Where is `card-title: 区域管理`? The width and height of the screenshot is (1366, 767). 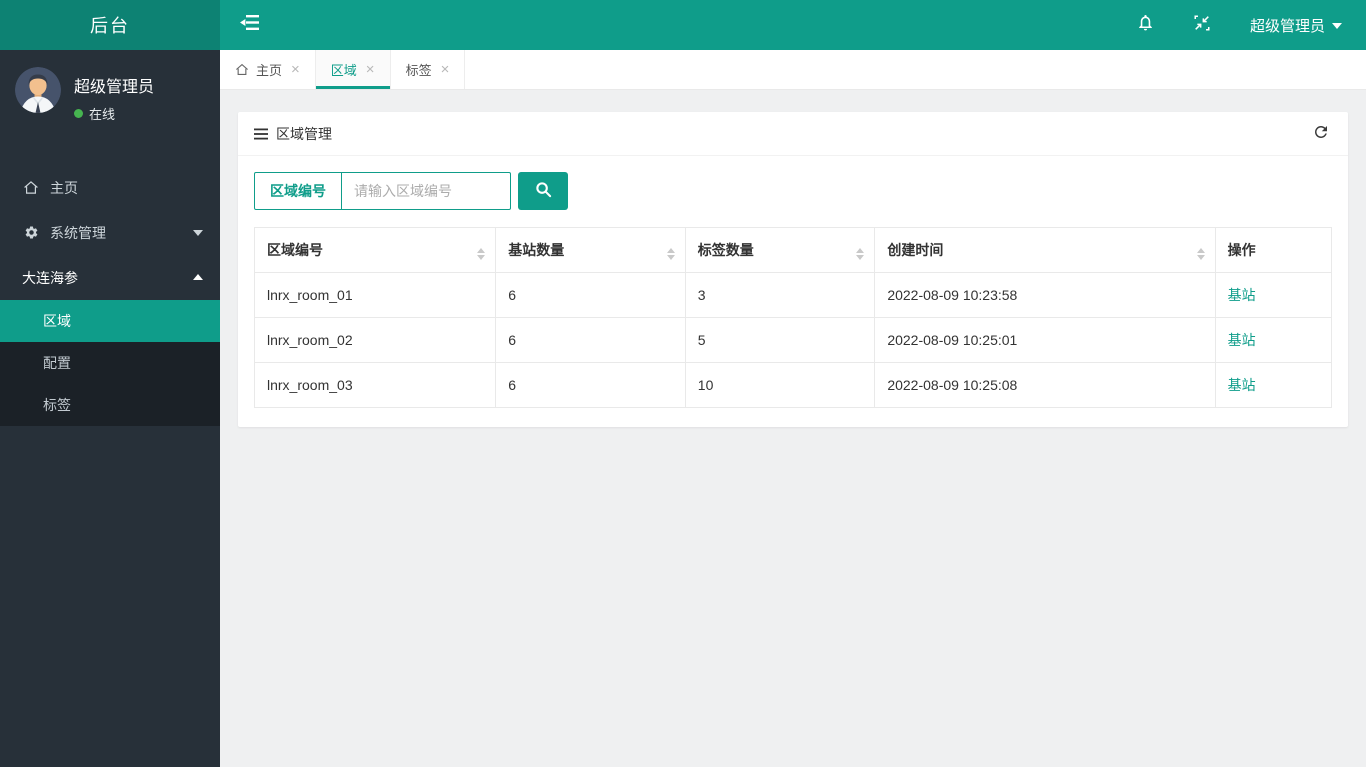 card-title: 区域管理 is located at coordinates (304, 133).